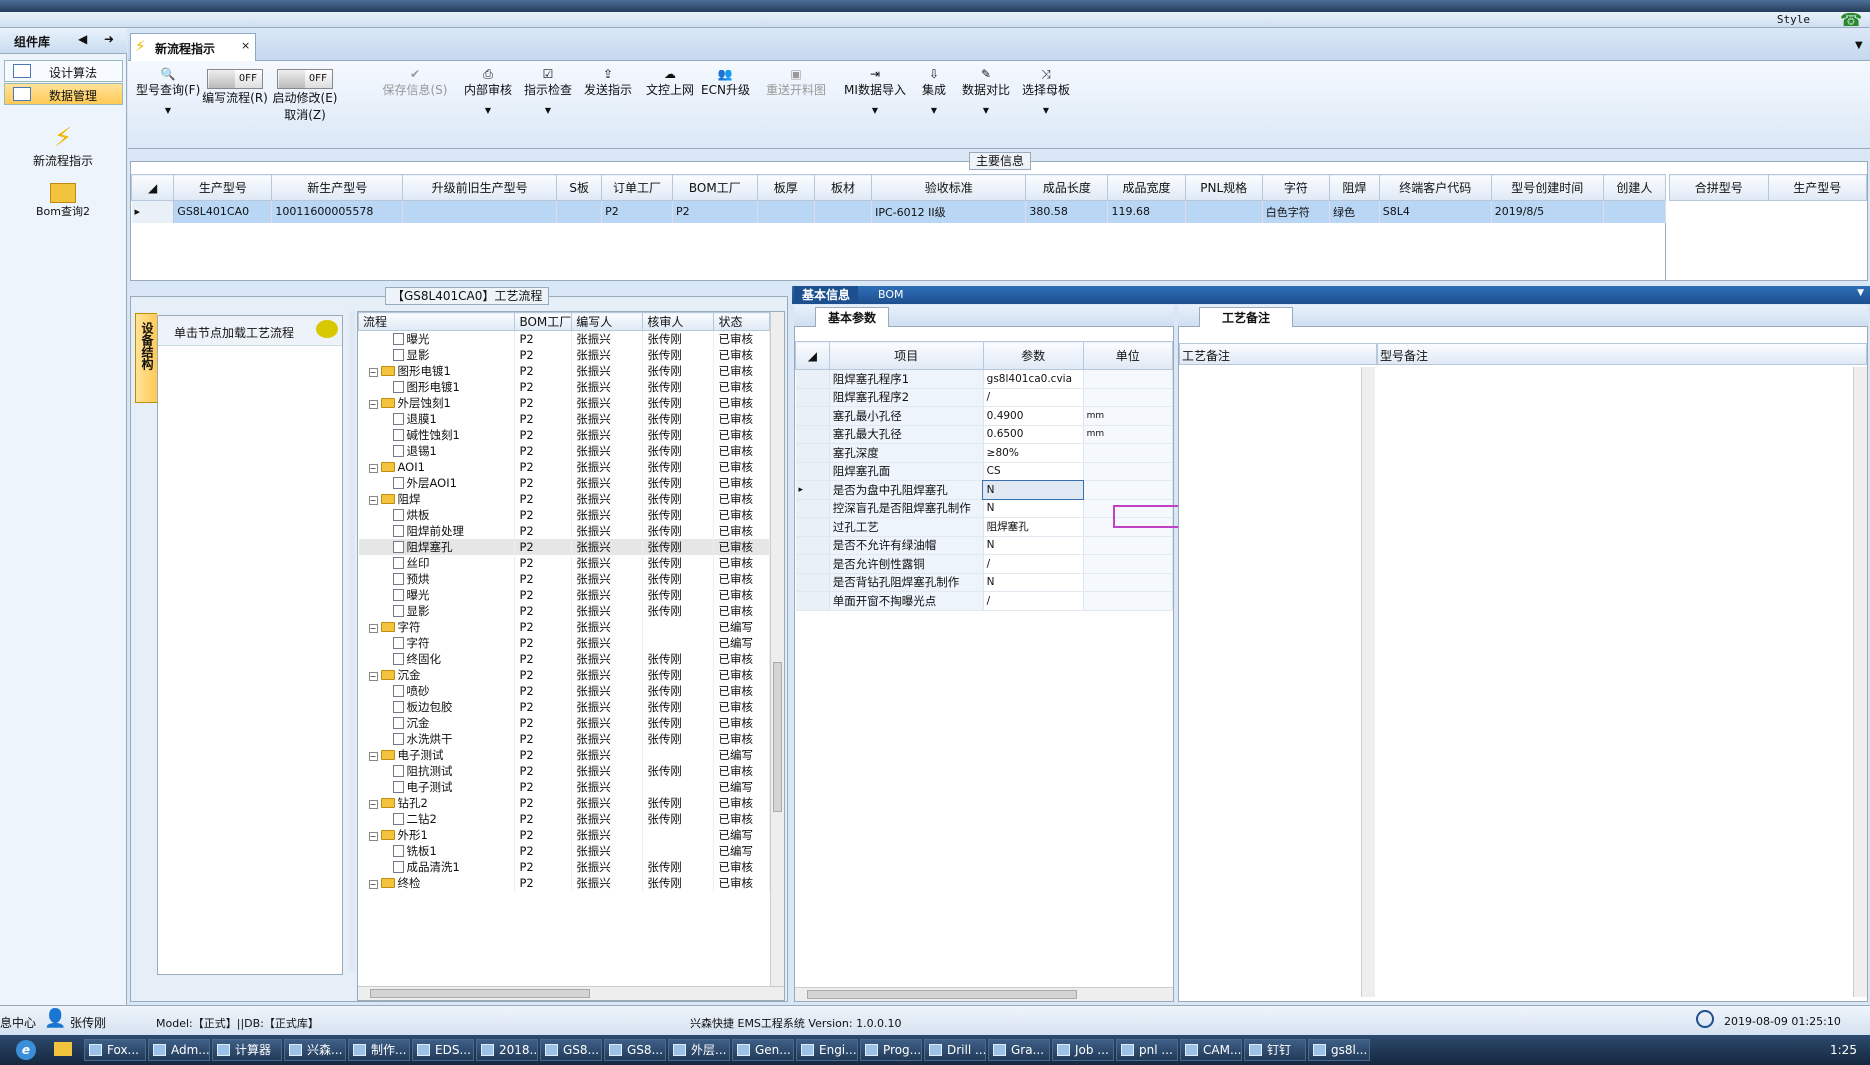 The image size is (1870, 1065). I want to click on toggle-switch: OFF, so click(305, 79).